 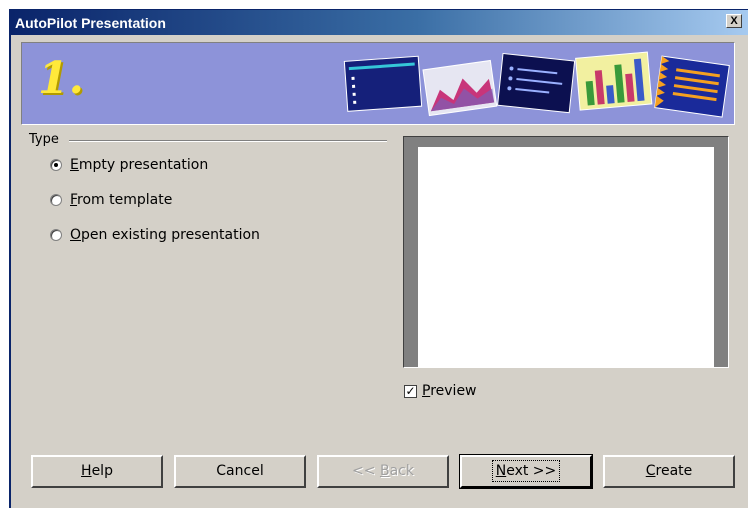 I want to click on slide-bullets-icon, so click(x=536, y=83).